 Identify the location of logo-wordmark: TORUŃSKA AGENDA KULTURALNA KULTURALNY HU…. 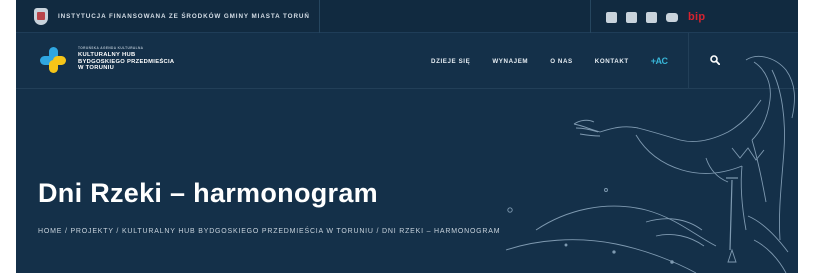
(126, 59).